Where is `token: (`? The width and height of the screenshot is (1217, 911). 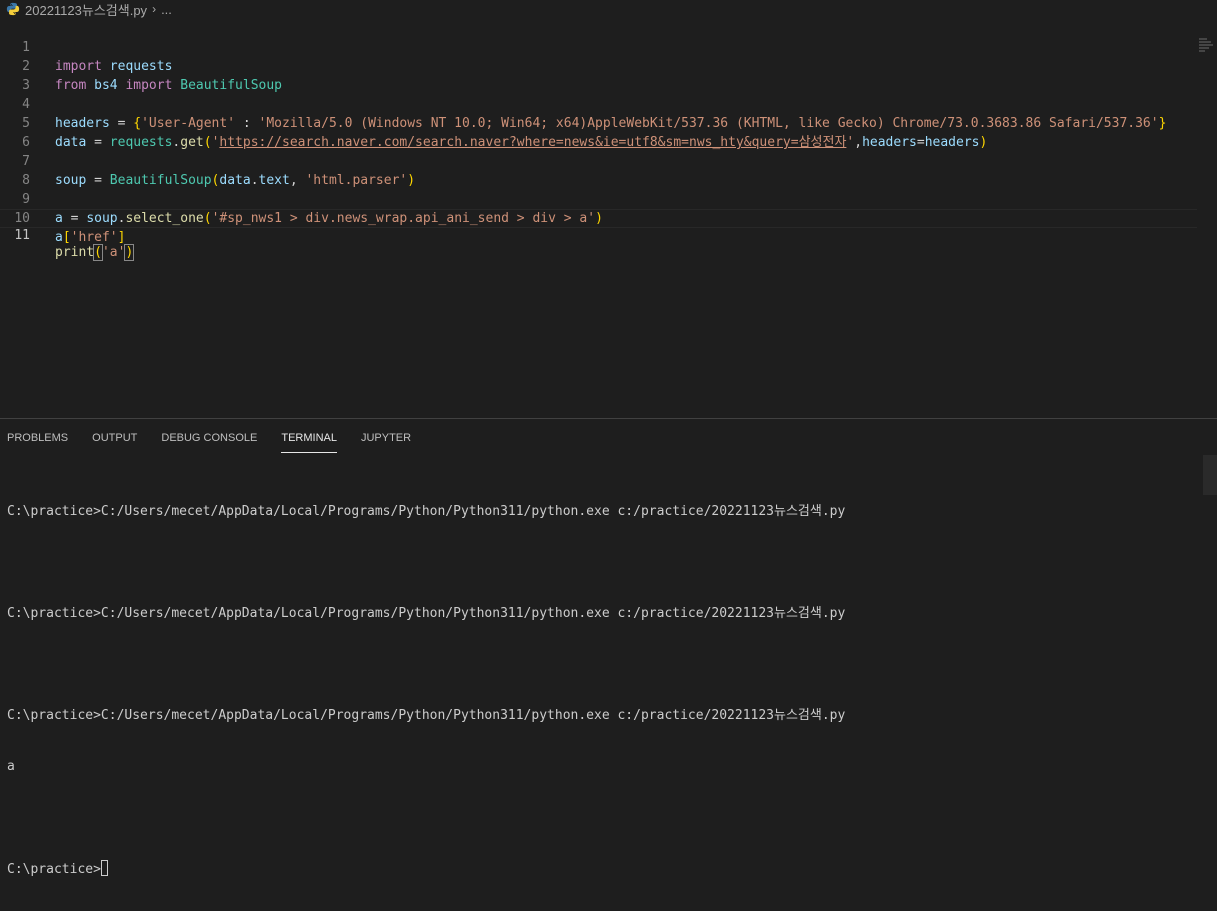 token: ( is located at coordinates (98, 252).